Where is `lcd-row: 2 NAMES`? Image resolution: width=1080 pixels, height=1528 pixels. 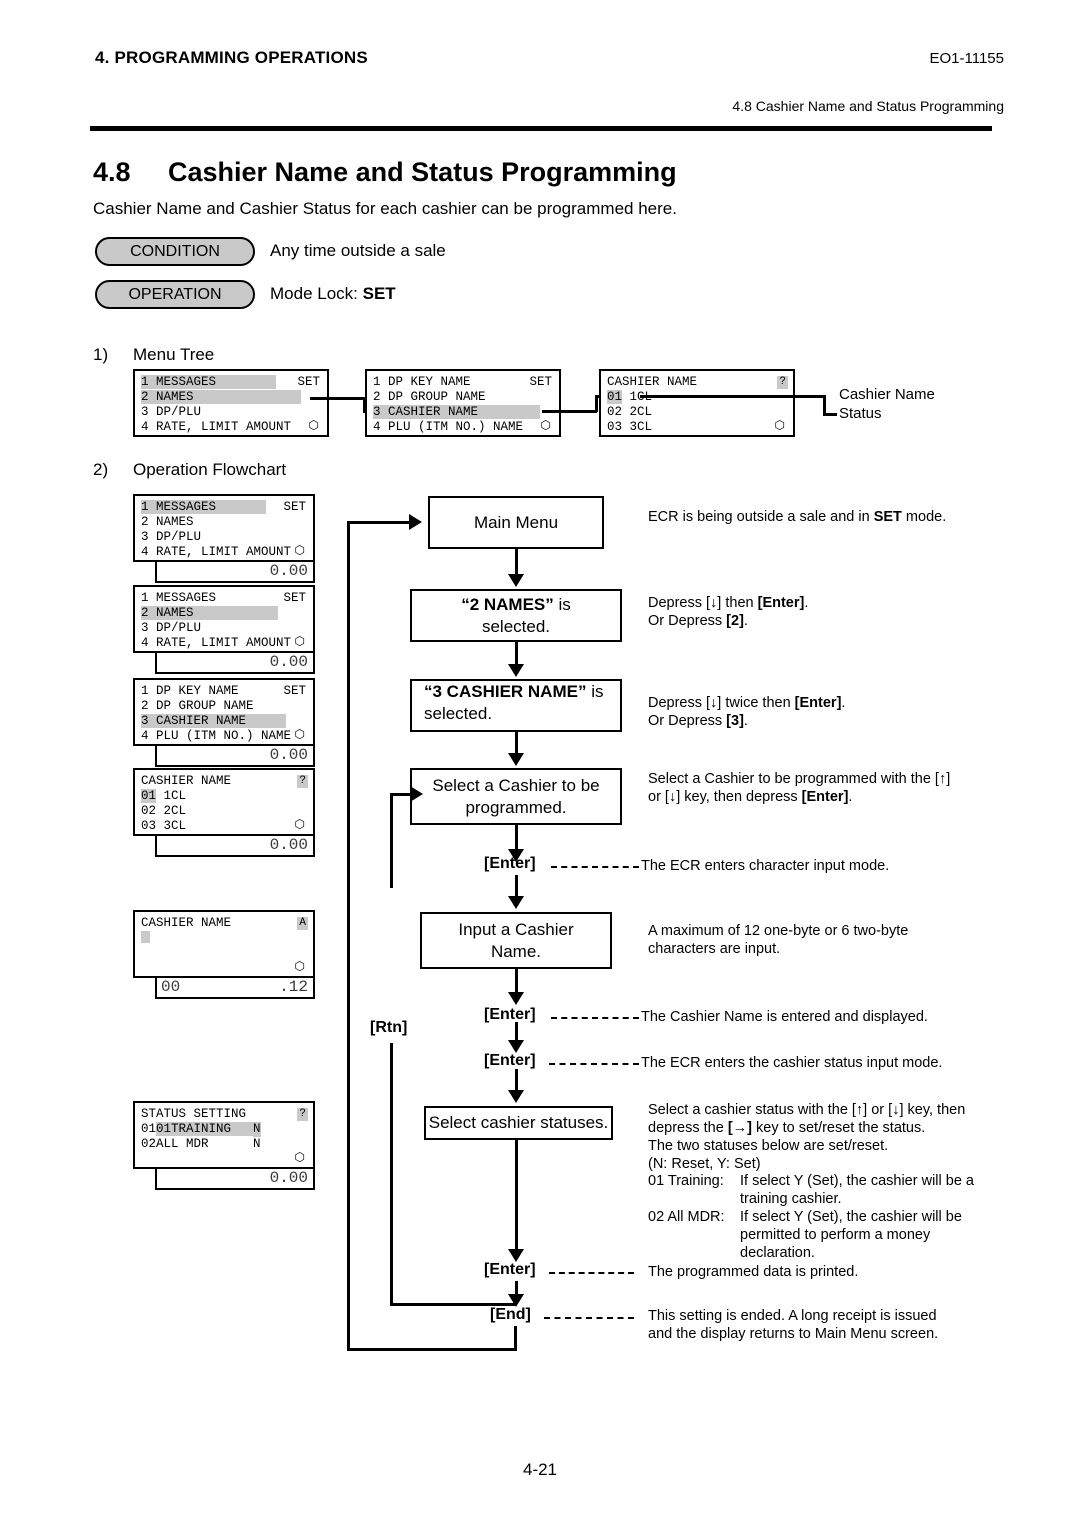
lcd-row: 2 NAMES is located at coordinates (231, 397).